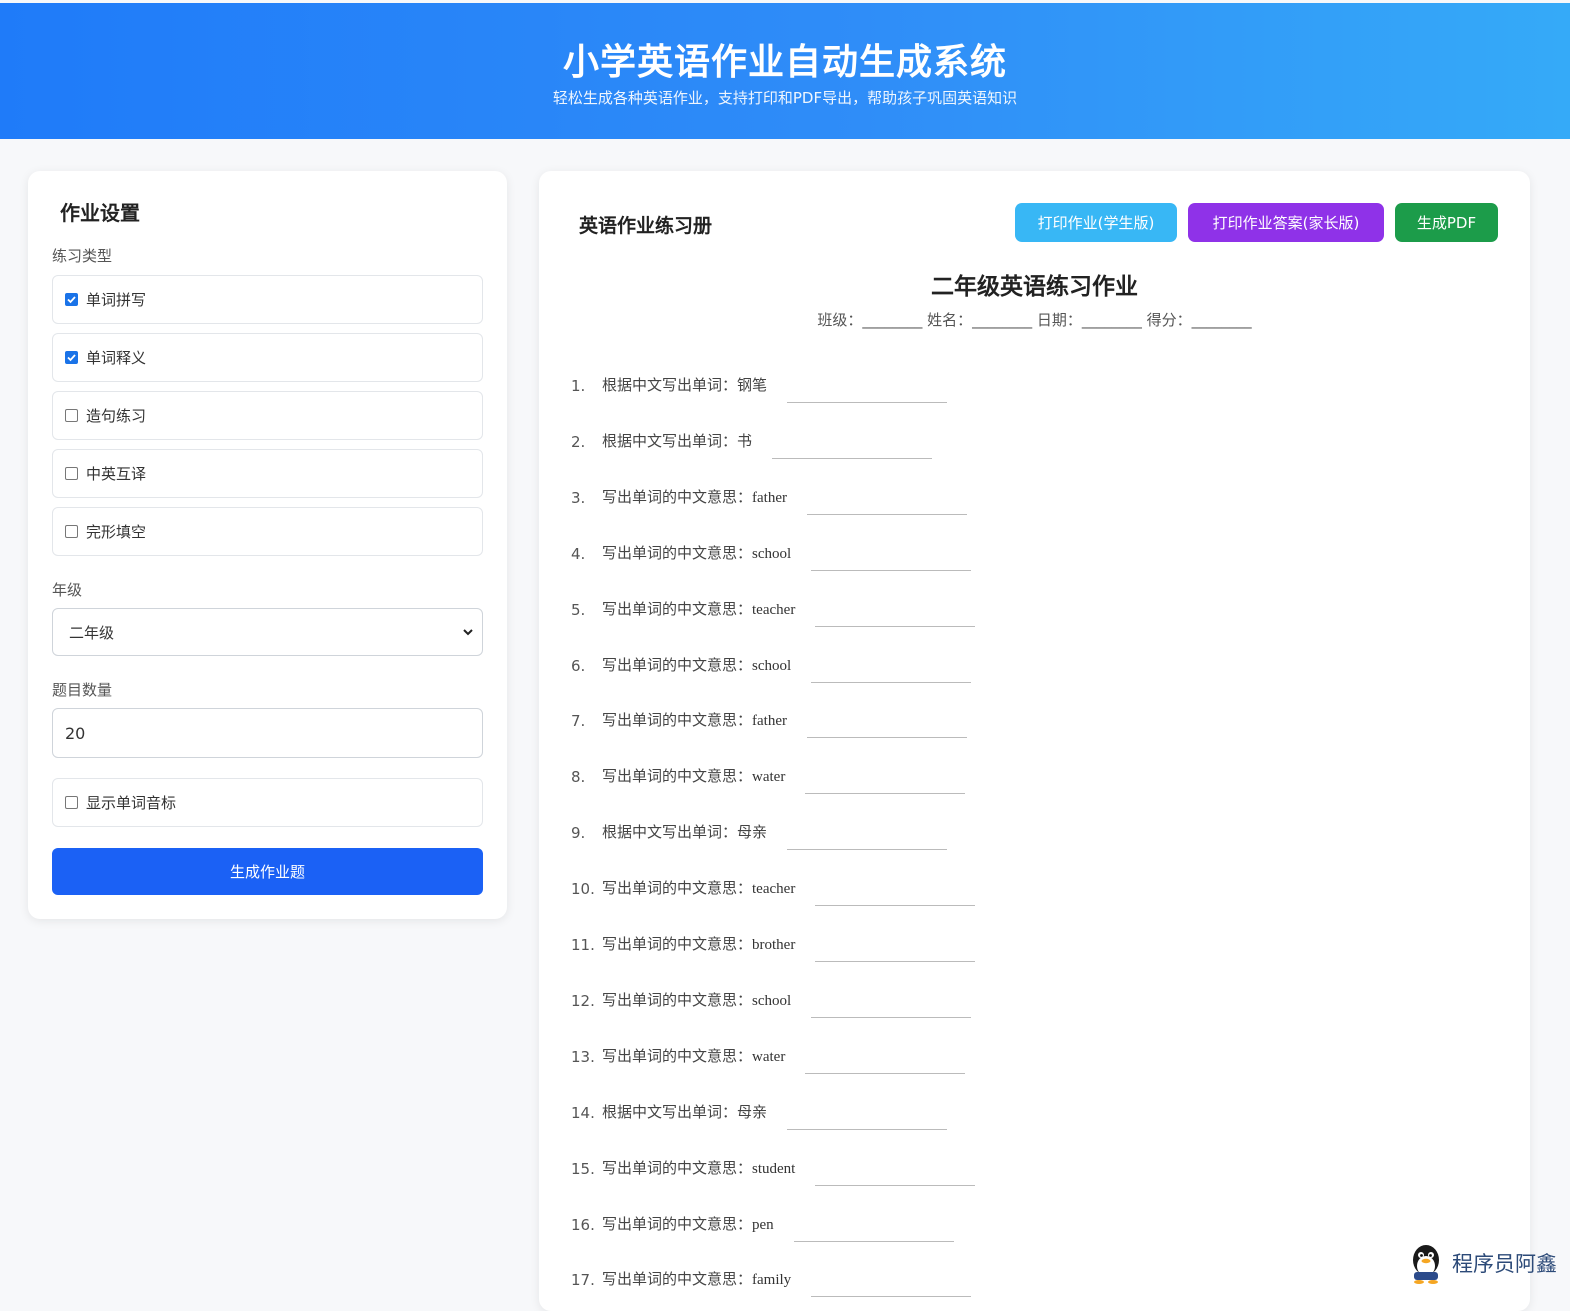 Image resolution: width=1570 pixels, height=1311 pixels. Describe the element at coordinates (131, 803) in the screenshot. I see `phonetic-label: 显示单词音标` at that location.